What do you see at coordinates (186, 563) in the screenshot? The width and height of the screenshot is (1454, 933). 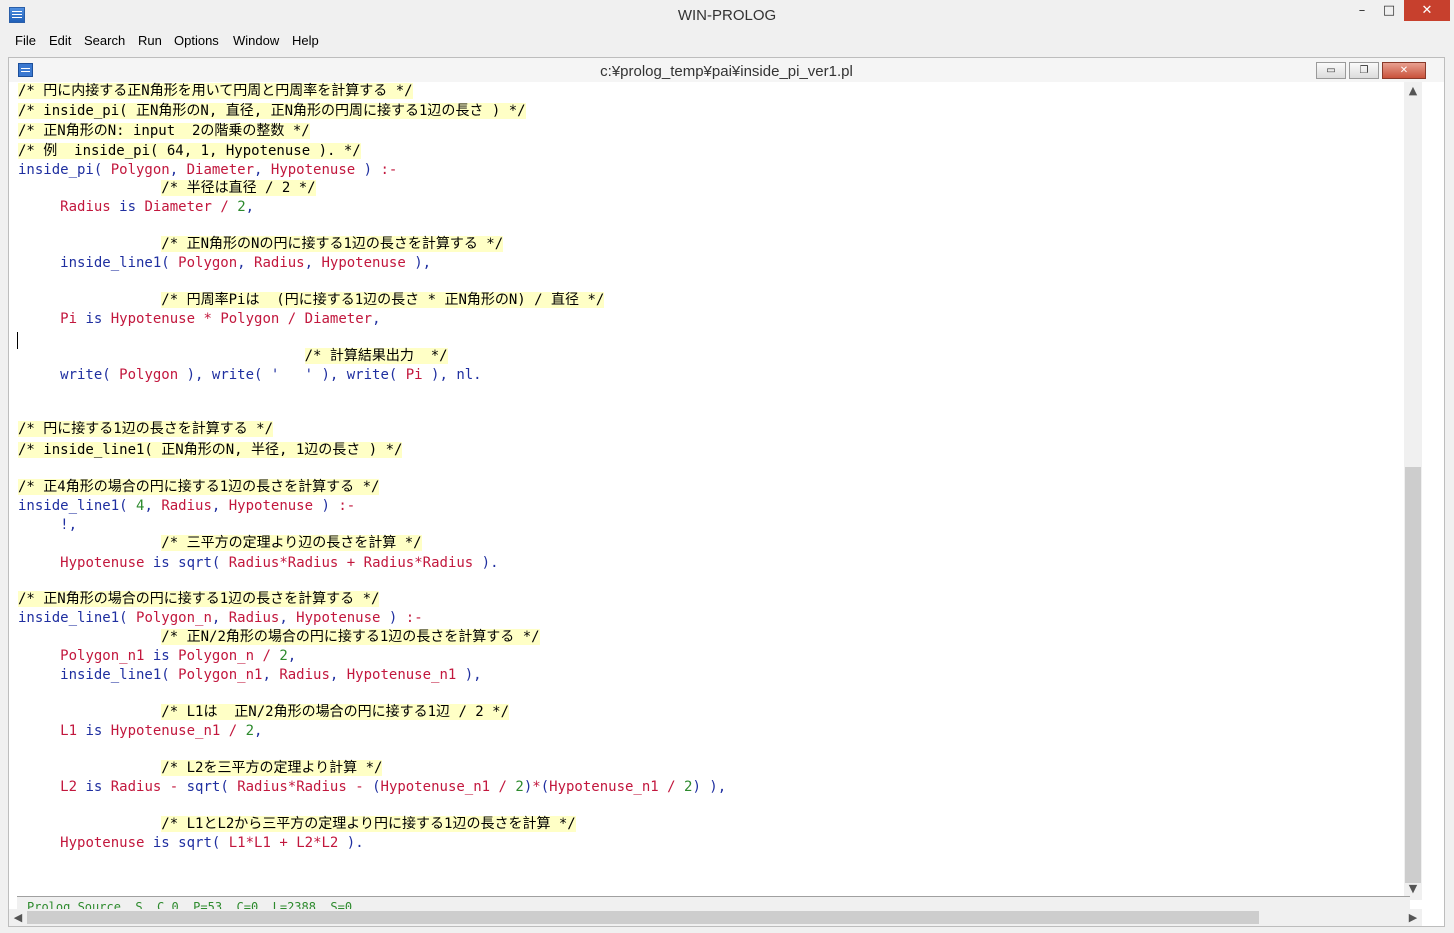 I see `code-token: is sqrt(` at bounding box center [186, 563].